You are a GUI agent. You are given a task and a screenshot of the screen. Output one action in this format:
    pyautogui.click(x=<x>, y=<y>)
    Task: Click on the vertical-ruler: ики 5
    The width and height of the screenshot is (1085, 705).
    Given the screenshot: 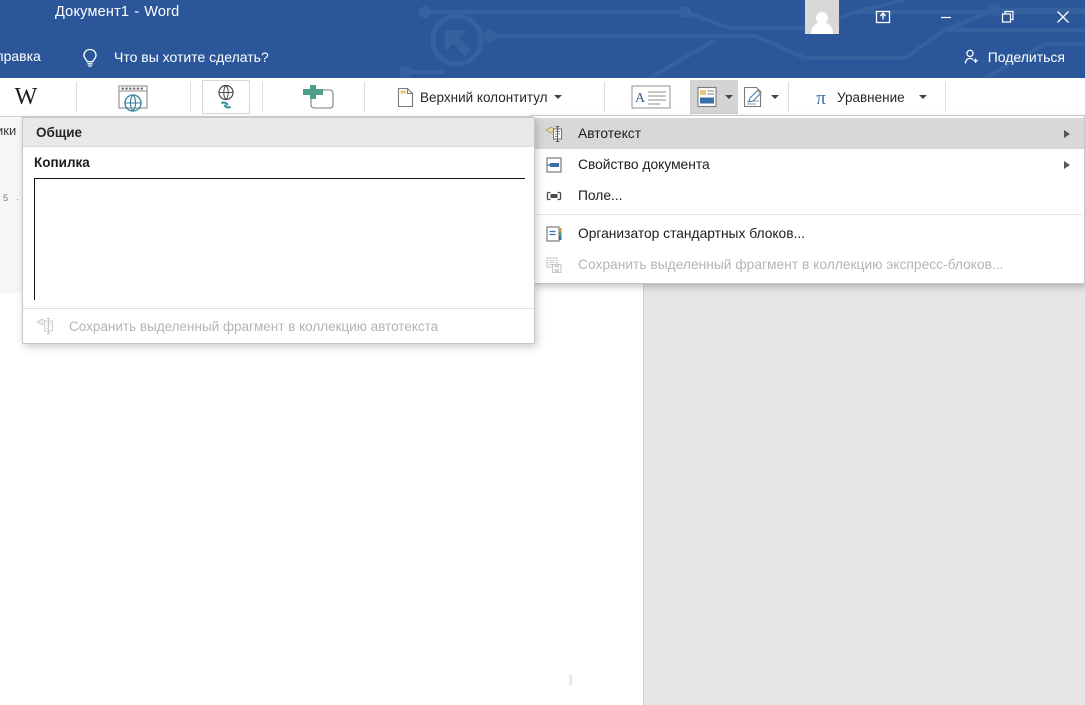 What is the action you would take?
    pyautogui.click(x=12, y=205)
    